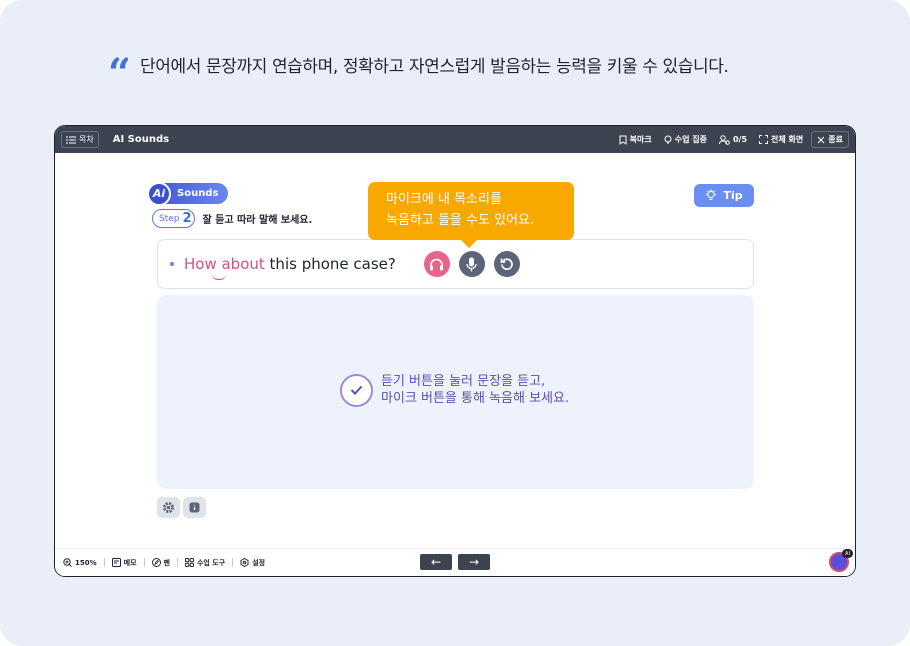 This screenshot has width=910, height=646. What do you see at coordinates (455, 562) in the screenshot?
I see `bottom-bar: 150% 메모 펜 수업 도구 설정 ← → AI` at bounding box center [455, 562].